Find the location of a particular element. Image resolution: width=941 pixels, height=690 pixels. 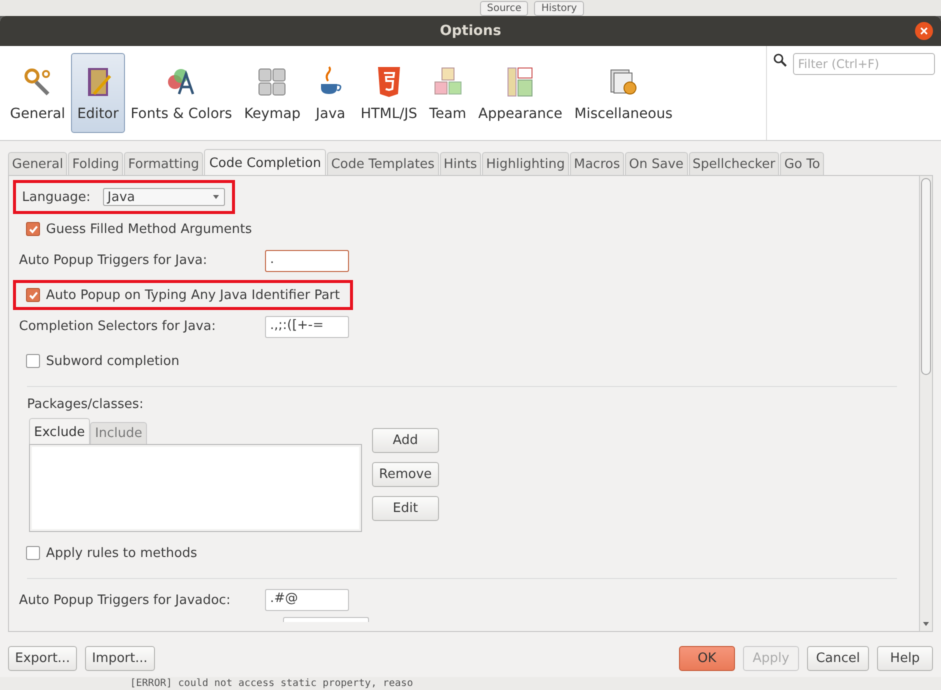

category-button: HTML/JS is located at coordinates (389, 93).